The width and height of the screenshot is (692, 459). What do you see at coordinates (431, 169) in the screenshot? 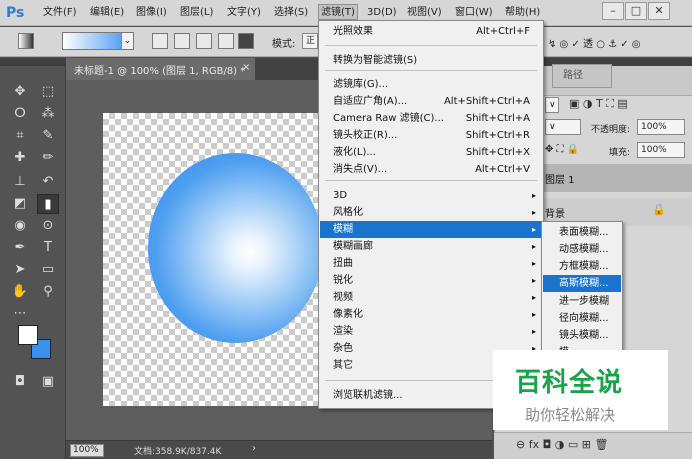
I see `filter-menu-item: 消失点(V)... Alt+Ctrl+V` at bounding box center [431, 169].